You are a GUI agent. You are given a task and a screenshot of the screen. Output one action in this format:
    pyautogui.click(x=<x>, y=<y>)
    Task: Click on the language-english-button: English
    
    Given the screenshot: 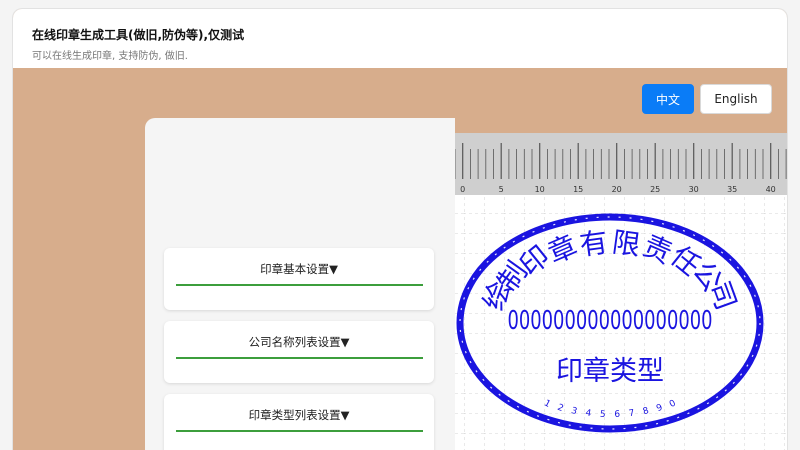 What is the action you would take?
    pyautogui.click(x=736, y=99)
    